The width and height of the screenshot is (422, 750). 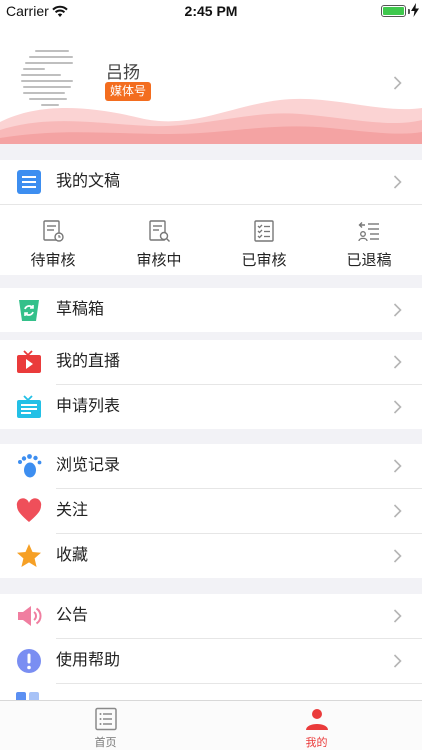 What do you see at coordinates (264, 231) in the screenshot?
I see `approved-doc-icon` at bounding box center [264, 231].